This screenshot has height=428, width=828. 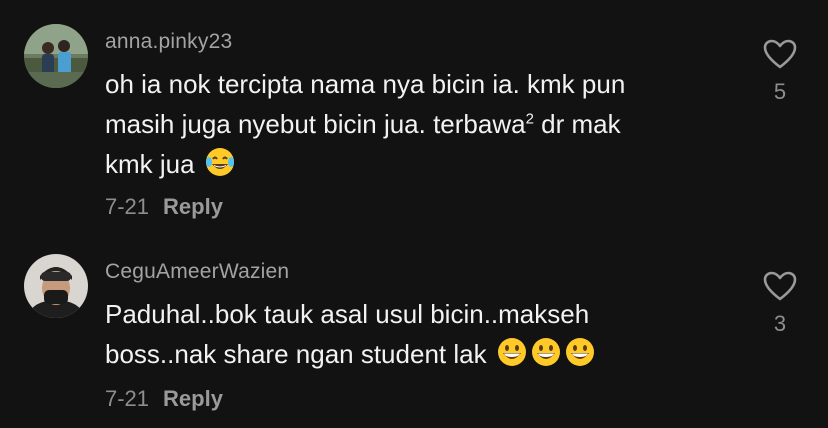 What do you see at coordinates (425, 166) in the screenshot?
I see `comment-line: kmk jua` at bounding box center [425, 166].